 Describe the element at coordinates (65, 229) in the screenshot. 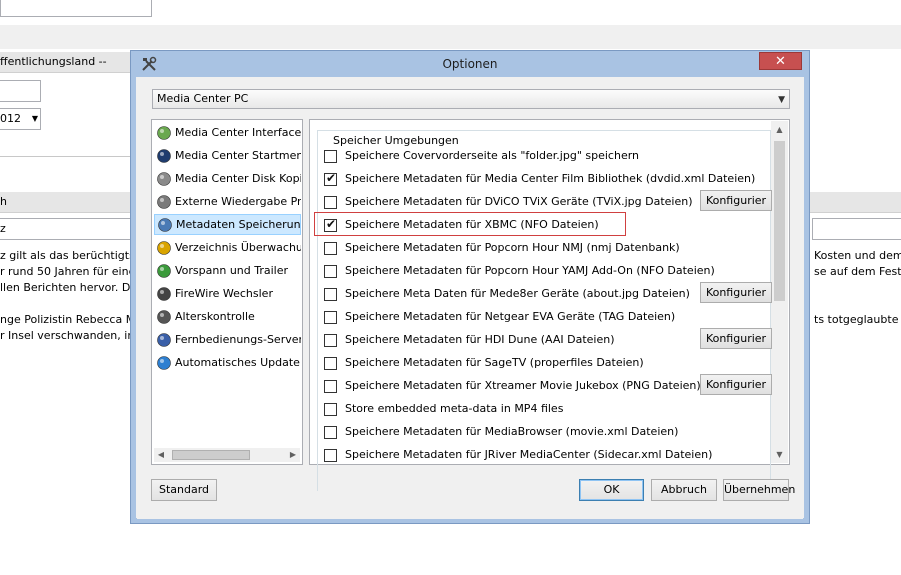

I see `background-value-field: z` at that location.